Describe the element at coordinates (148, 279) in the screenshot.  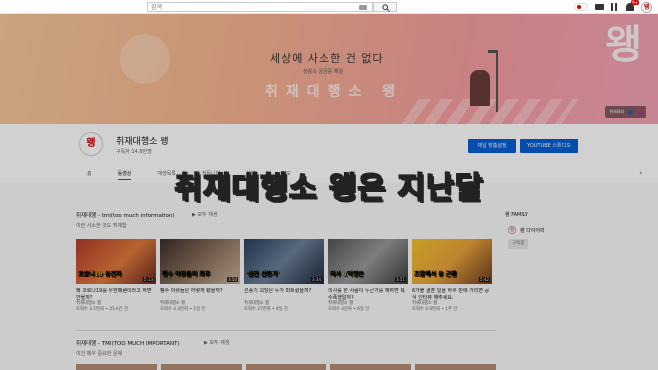
I see `video-duration: 5:13` at that location.